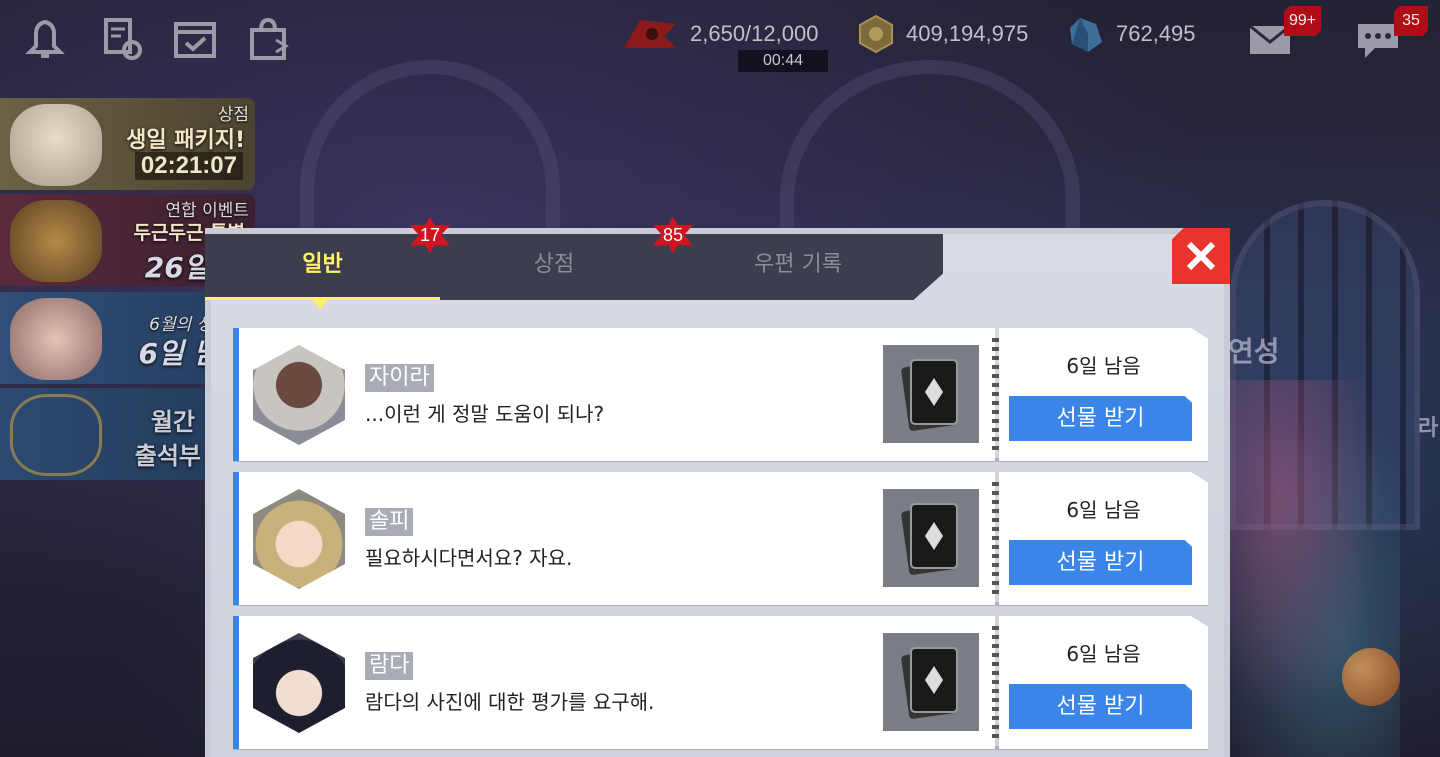 This screenshot has height=757, width=1440. I want to click on mail-message: ...이런 게 정말 도움이 되나?, so click(485, 414).